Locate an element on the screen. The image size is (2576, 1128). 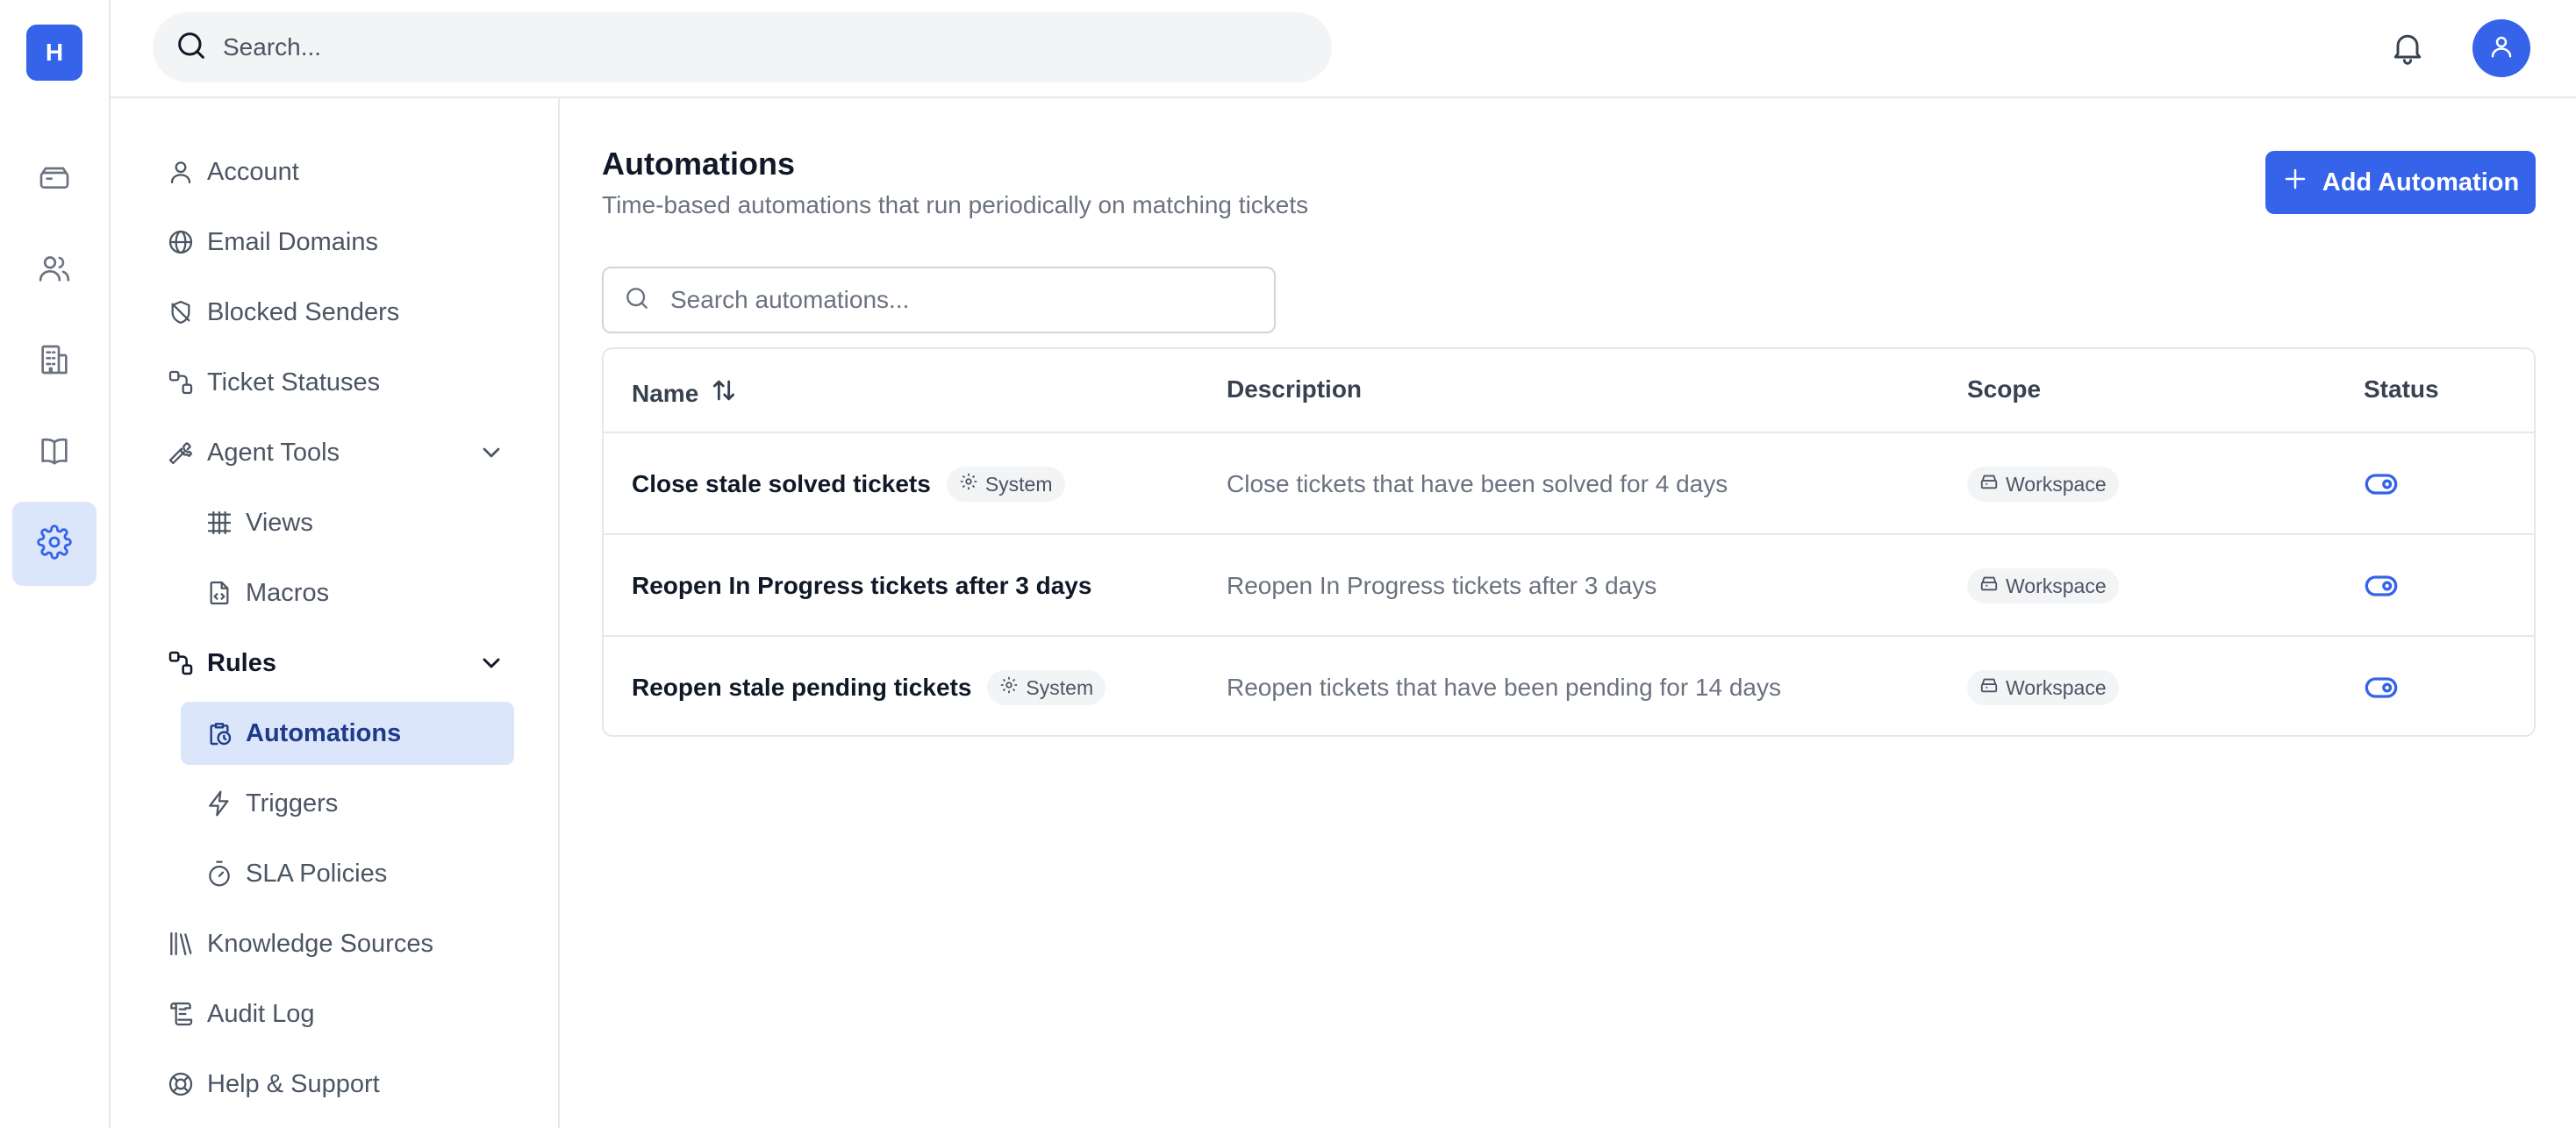
nav-item-label: Blocked Senders is located at coordinates (303, 311).